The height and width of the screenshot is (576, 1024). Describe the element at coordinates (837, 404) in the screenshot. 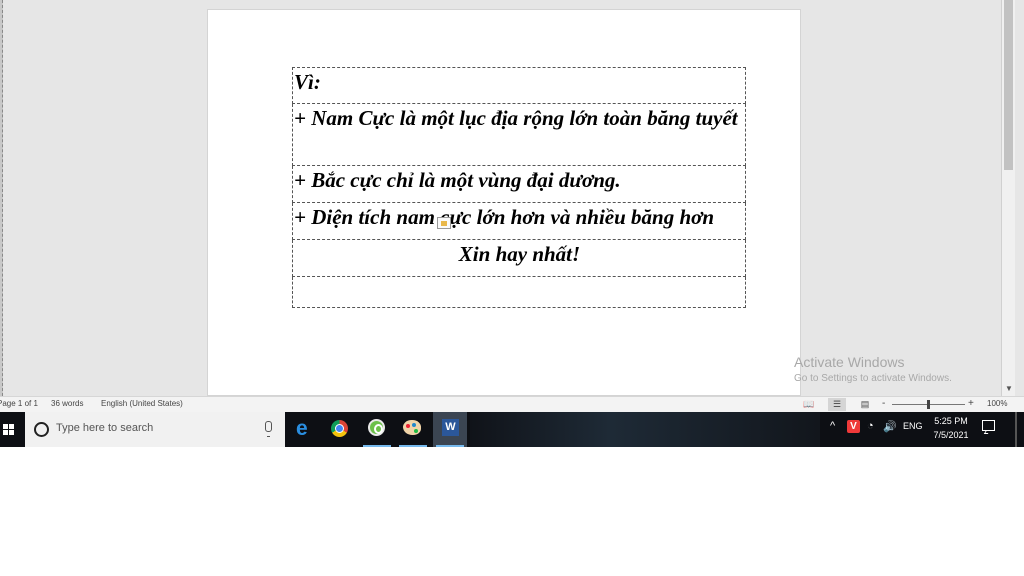

I see `print-layout-icon: ☰` at that location.